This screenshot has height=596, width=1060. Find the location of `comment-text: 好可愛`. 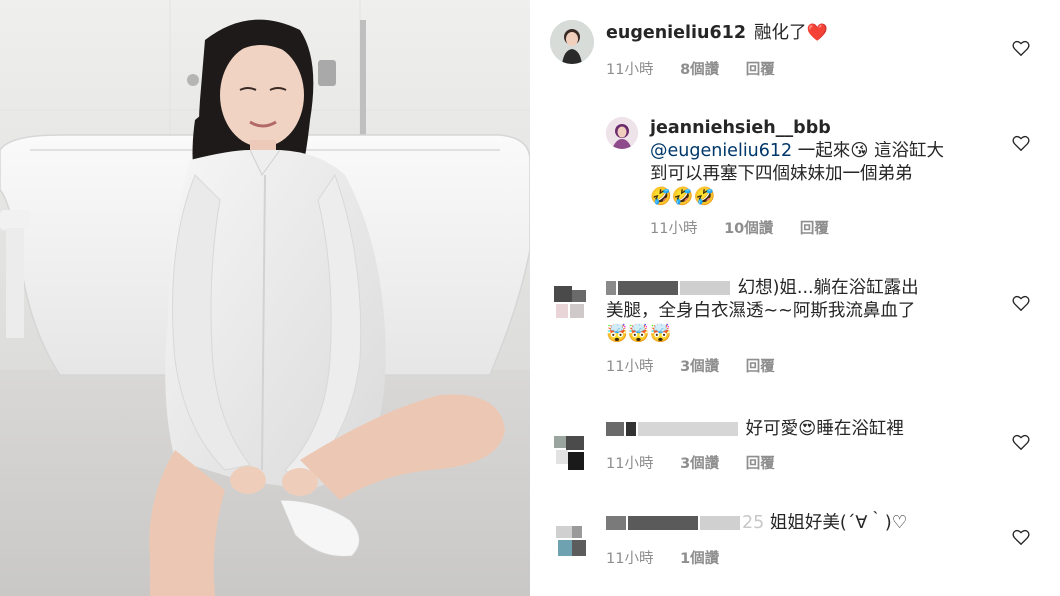

comment-text: 好可愛 is located at coordinates (772, 429).